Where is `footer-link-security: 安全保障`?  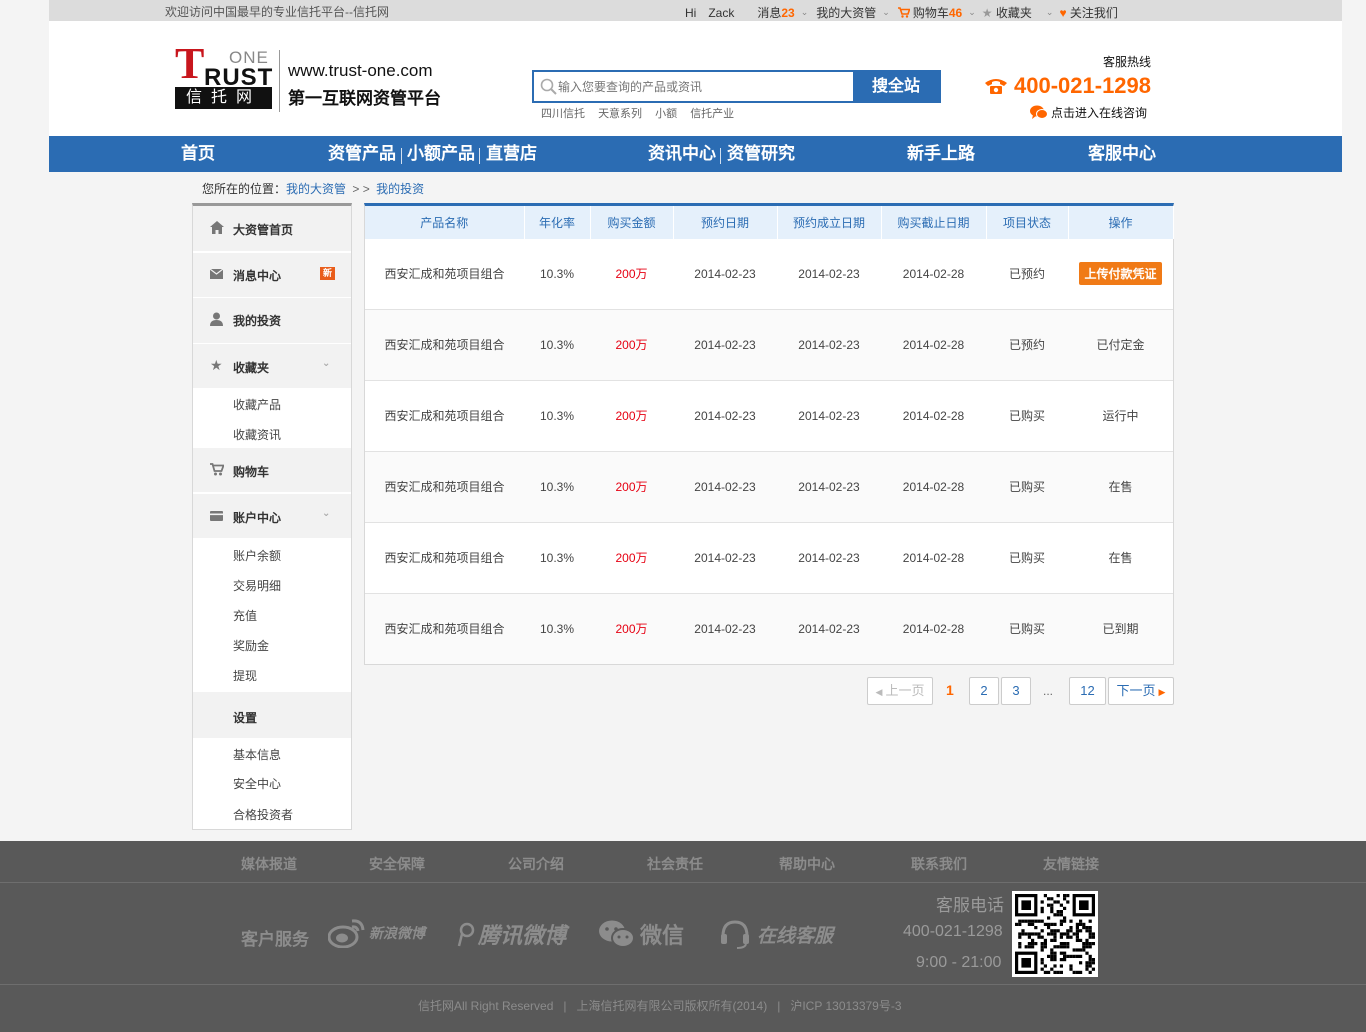
footer-link-security: 安全保障 is located at coordinates (397, 864).